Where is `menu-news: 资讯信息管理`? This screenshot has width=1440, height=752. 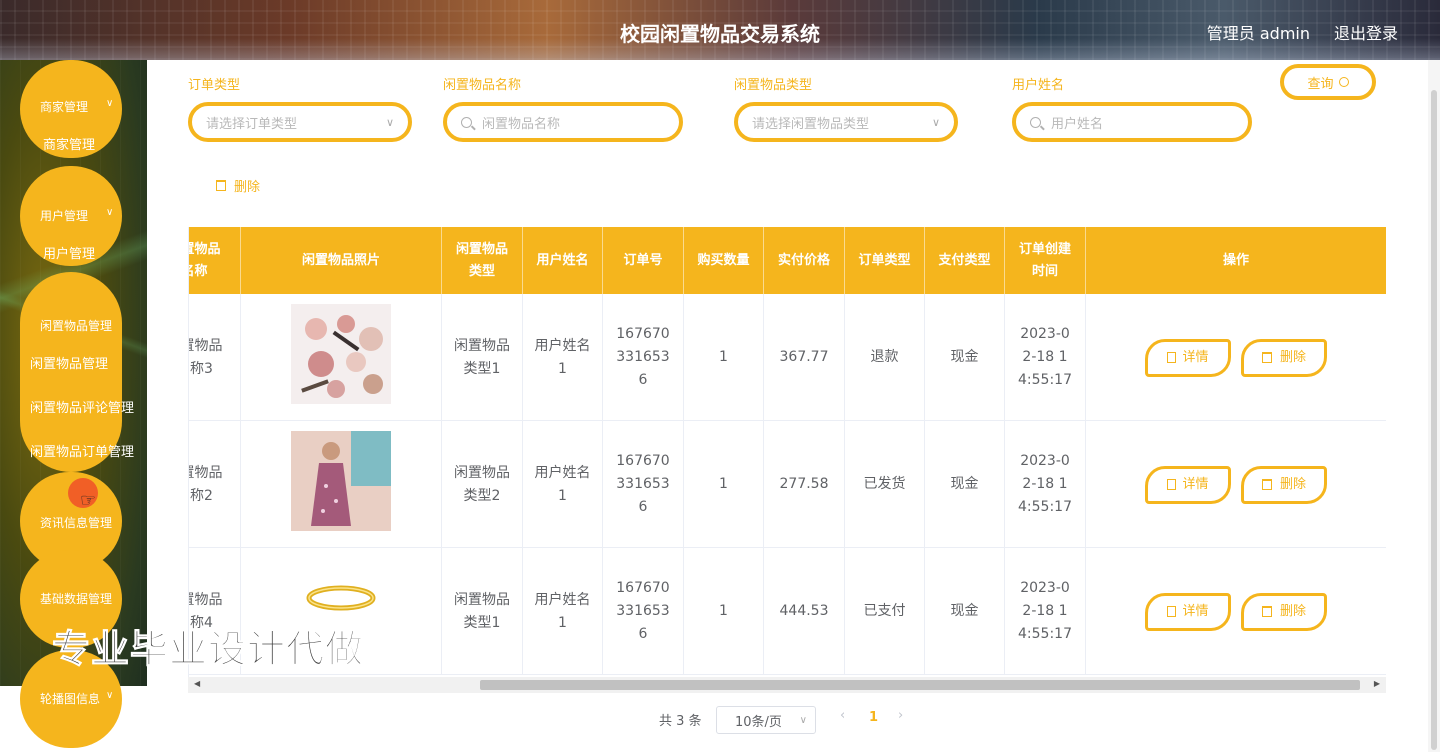 menu-news: 资讯信息管理 is located at coordinates (76, 522).